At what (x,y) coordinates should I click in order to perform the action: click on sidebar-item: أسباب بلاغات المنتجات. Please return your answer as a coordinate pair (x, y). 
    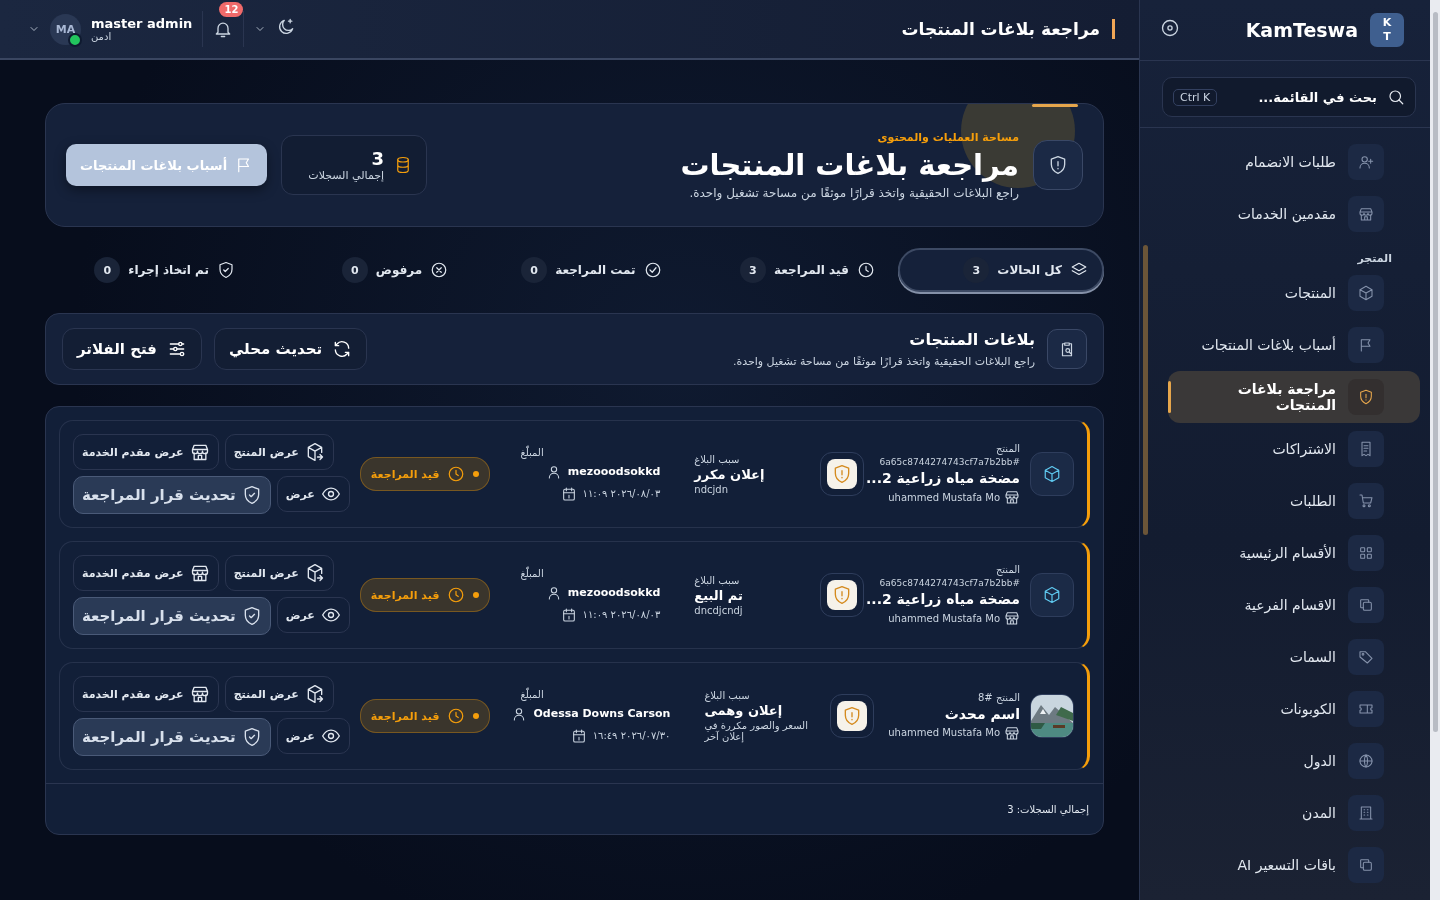
    Looking at the image, I should click on (1298, 345).